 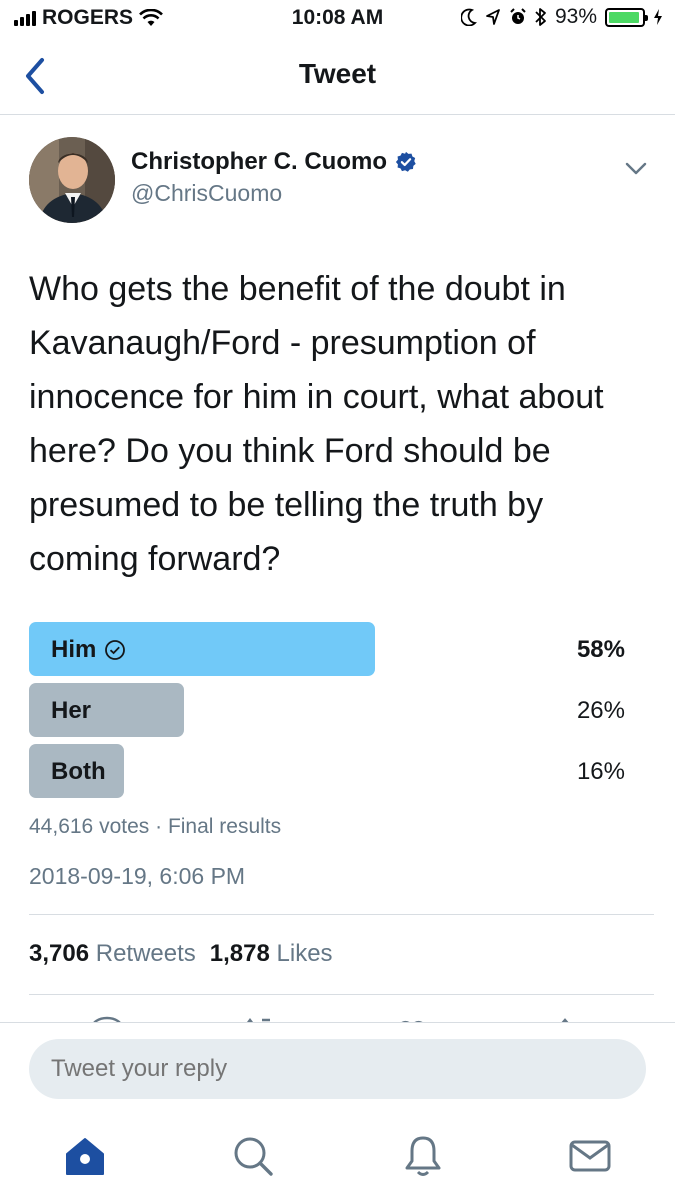 What do you see at coordinates (600, 649) in the screenshot?
I see `poll-option-percent: 58%` at bounding box center [600, 649].